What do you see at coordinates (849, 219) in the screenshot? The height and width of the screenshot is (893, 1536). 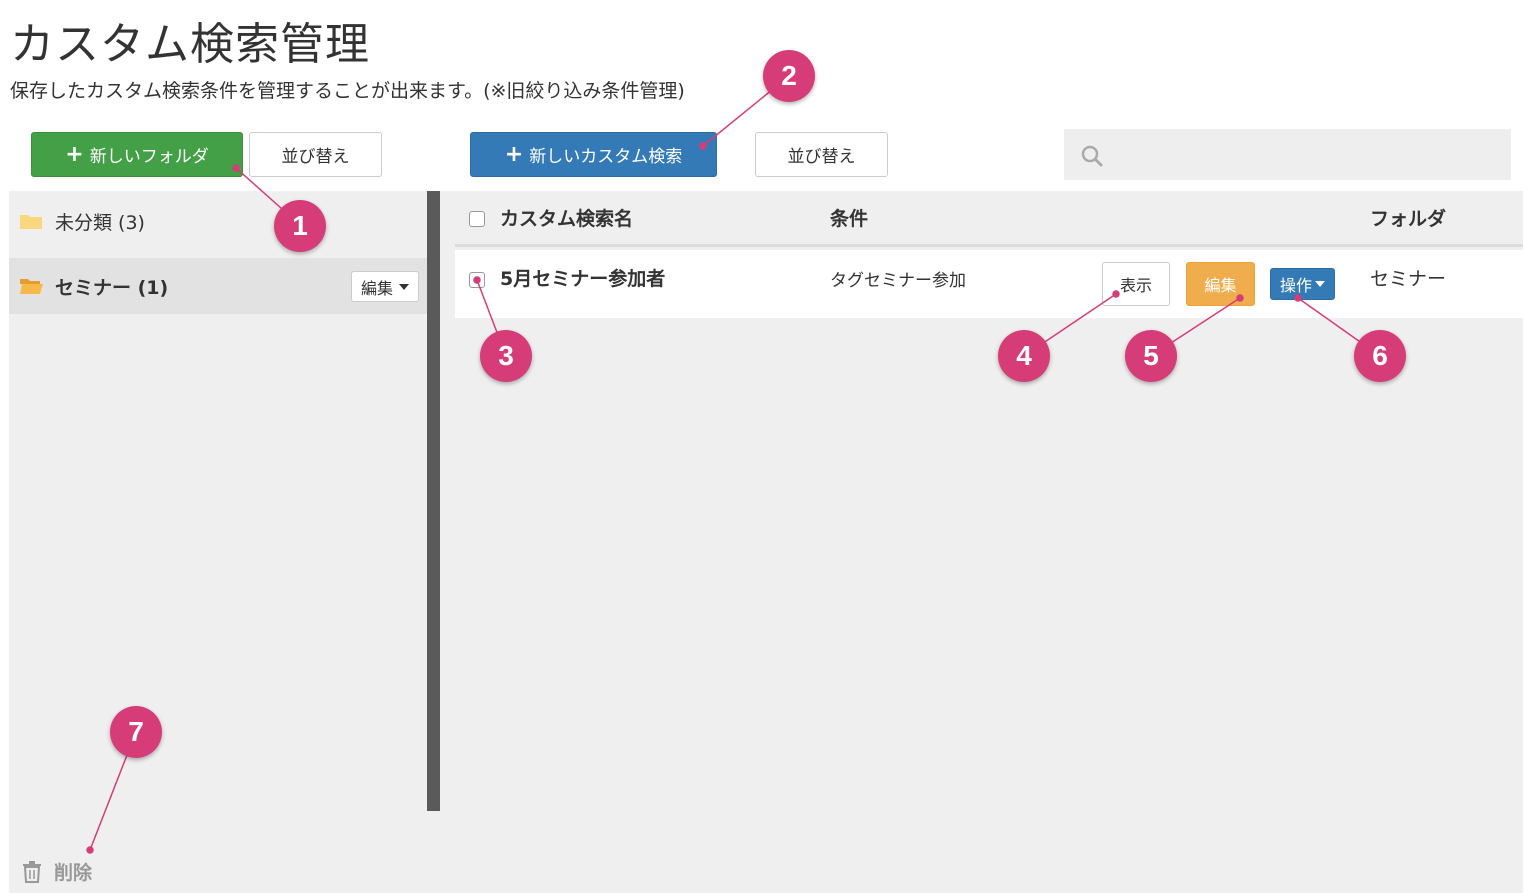 I see `header-condition: 条件` at bounding box center [849, 219].